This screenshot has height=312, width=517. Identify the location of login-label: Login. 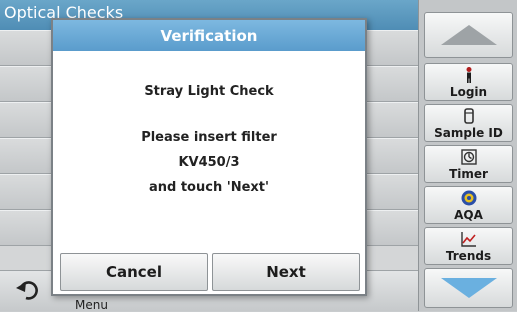
(468, 91).